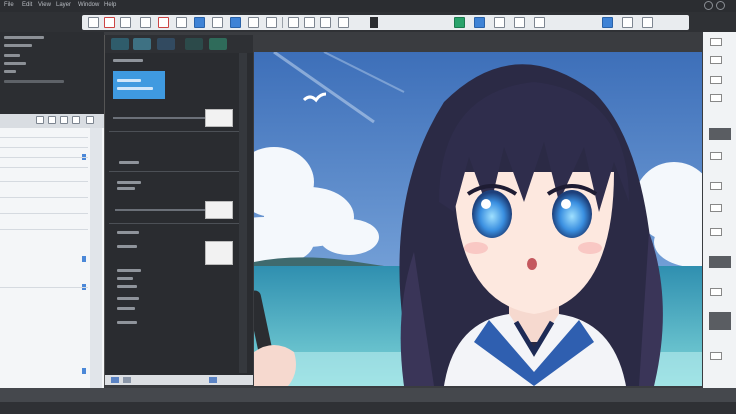  Describe the element at coordinates (109, 22) in the screenshot. I see `open-icon` at that location.